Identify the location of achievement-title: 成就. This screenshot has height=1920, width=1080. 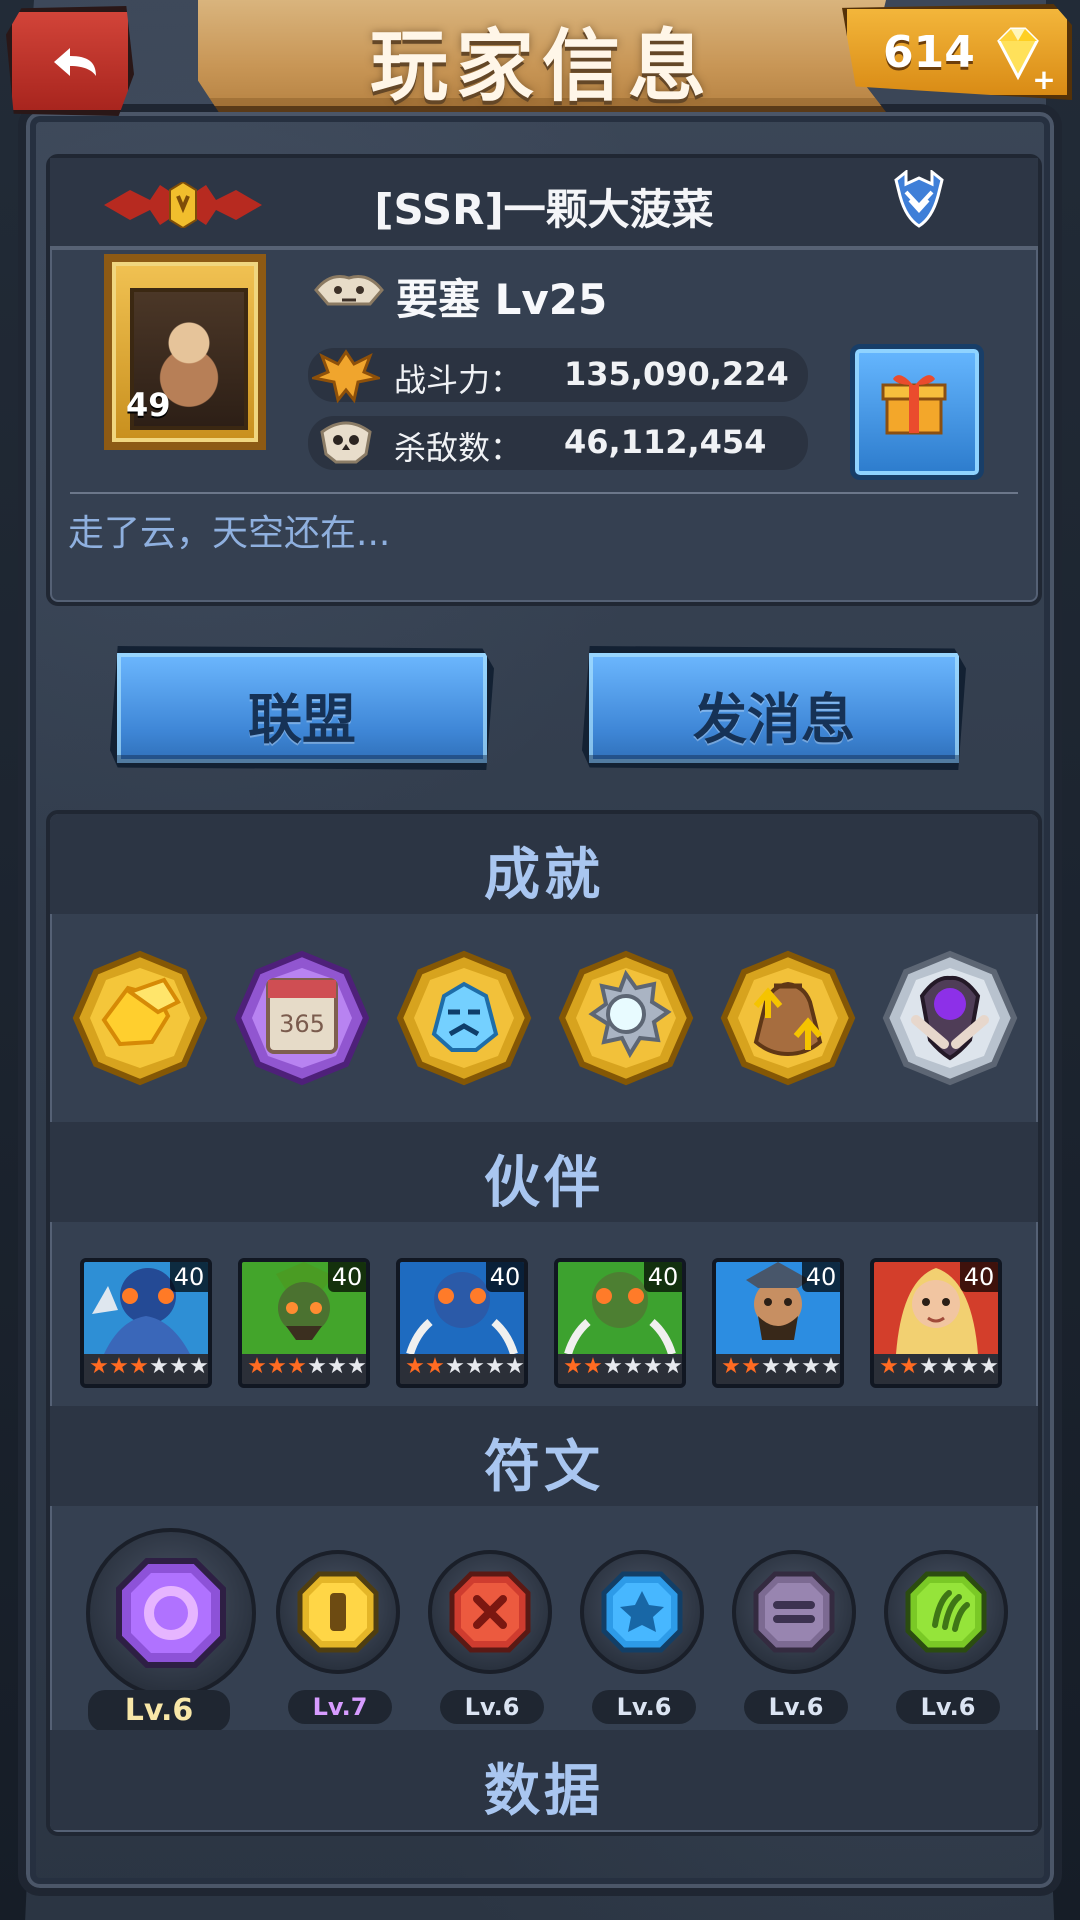
(544, 875).